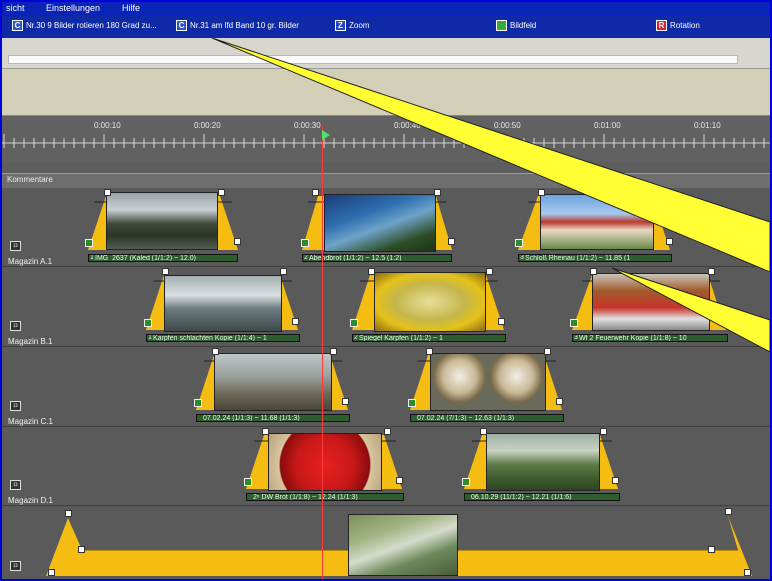 Image resolution: width=772 pixels, height=581 pixels. What do you see at coordinates (650, 338) in the screenshot?
I see `clip-caption: 3 Wf 2 Feuerwehr Kopie (1/1:8) ~ 10` at bounding box center [650, 338].